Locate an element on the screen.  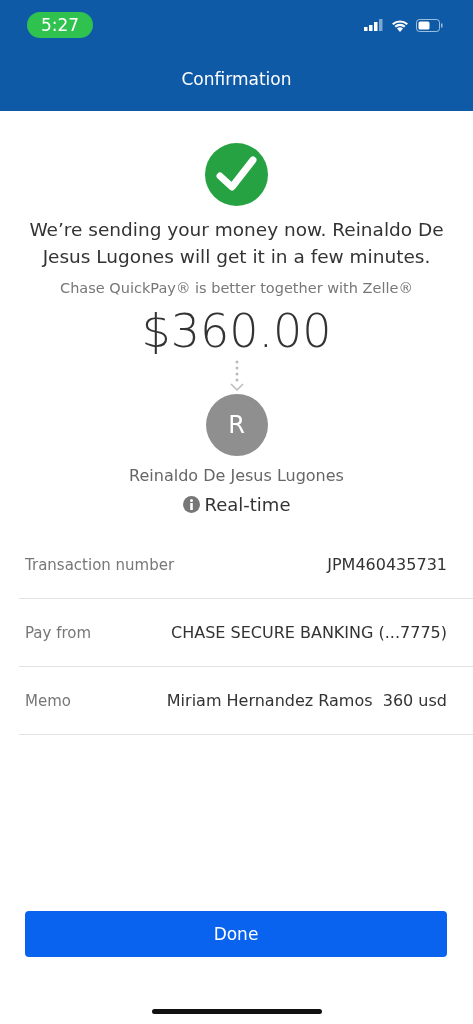
detail-label: Memo is located at coordinates (48, 700).